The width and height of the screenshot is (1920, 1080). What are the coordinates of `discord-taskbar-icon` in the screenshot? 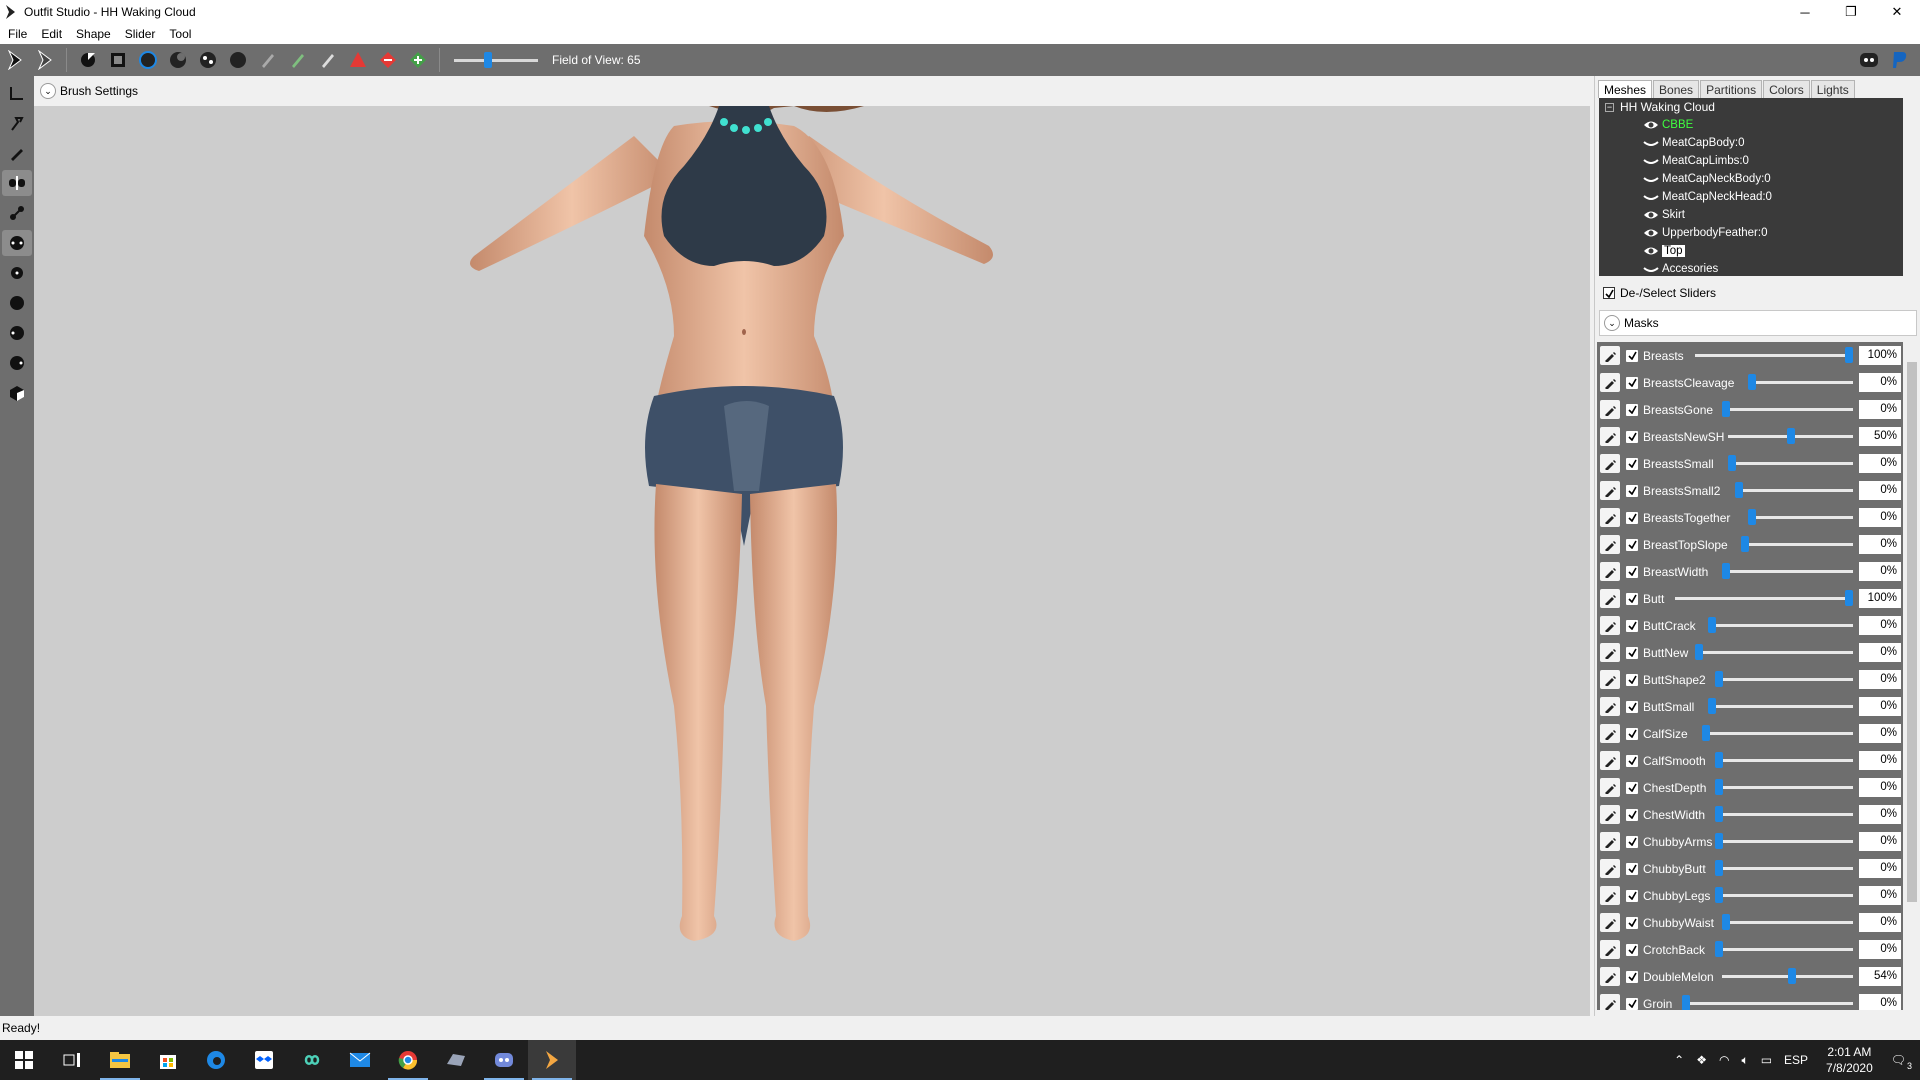 It's located at (504, 1060).